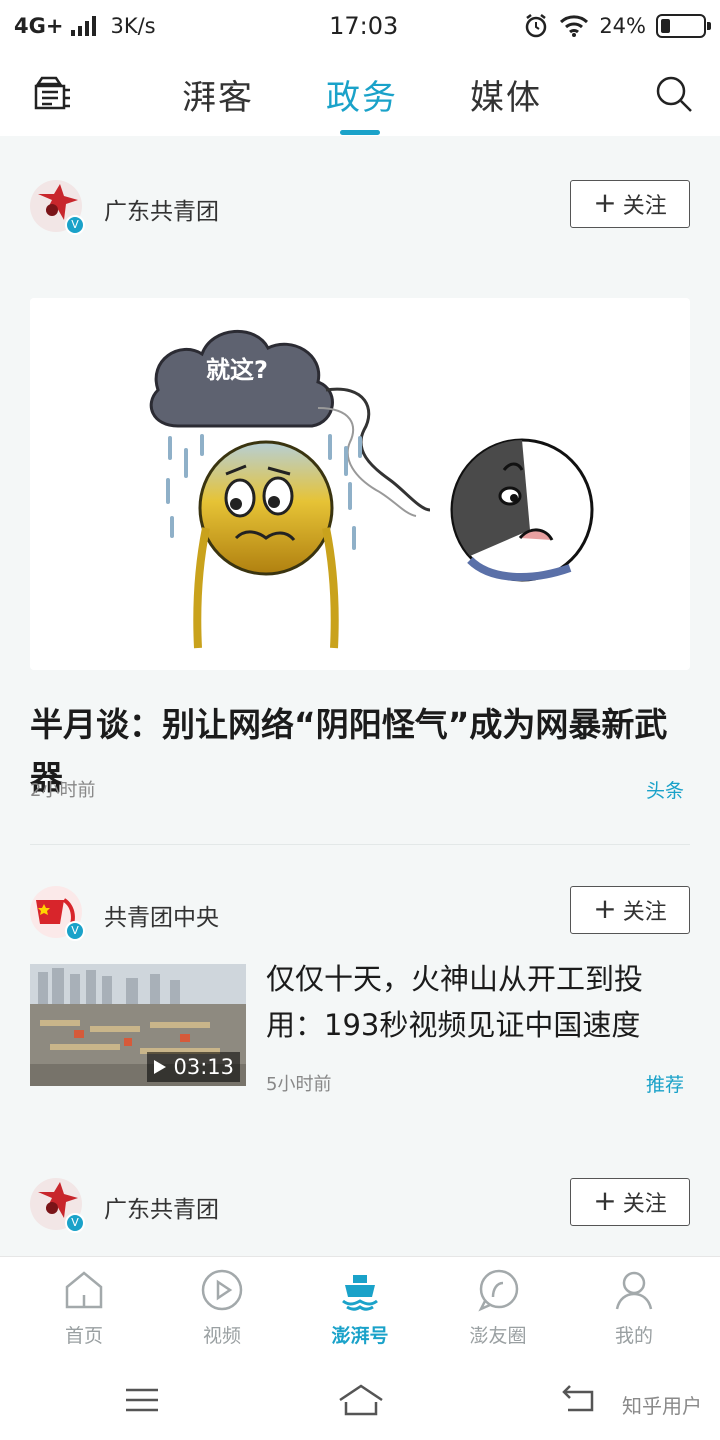 The width and height of the screenshot is (720, 1440). Describe the element at coordinates (218, 94) in the screenshot. I see `tab-paike: 湃客` at that location.